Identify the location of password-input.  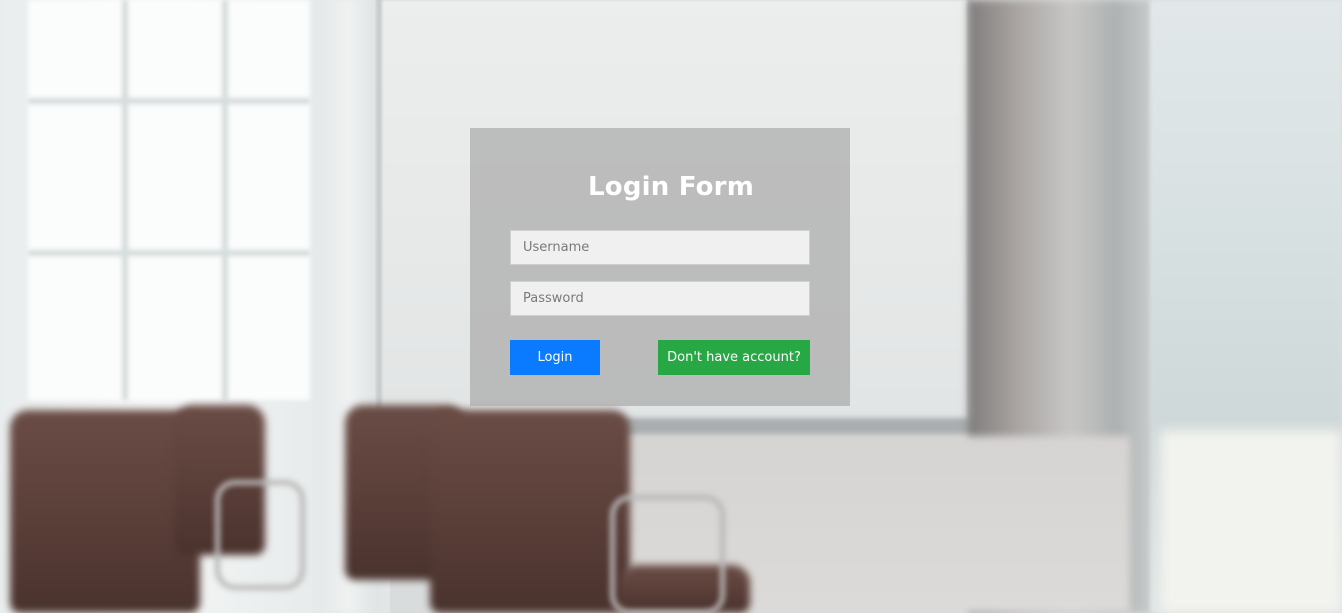
(660, 298).